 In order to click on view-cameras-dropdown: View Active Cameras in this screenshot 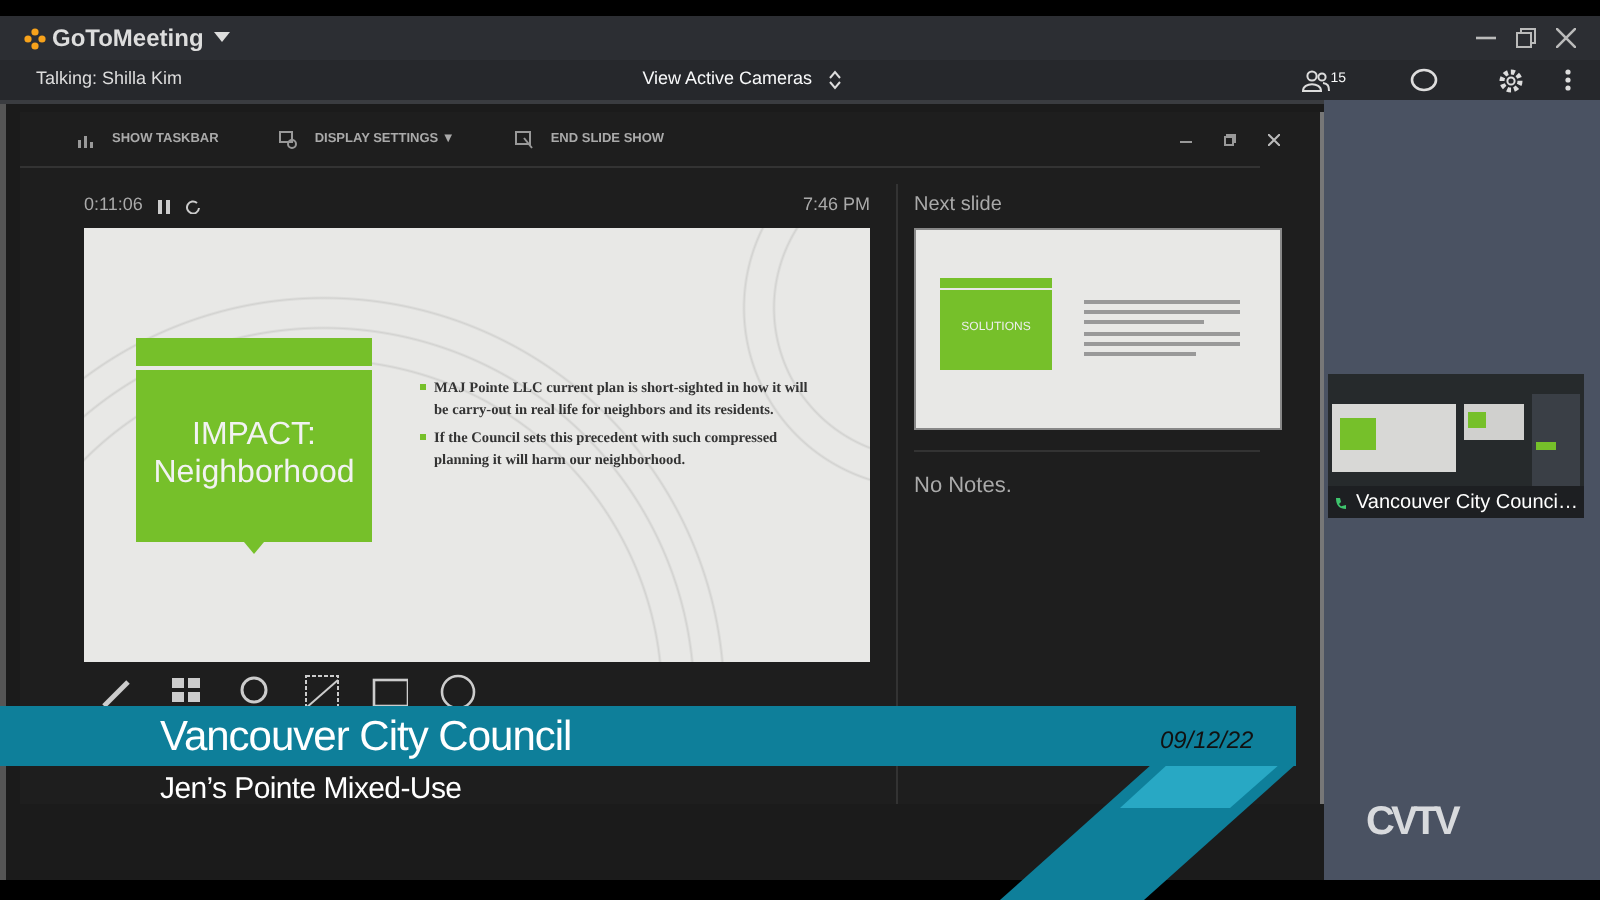, I will do `click(742, 80)`.